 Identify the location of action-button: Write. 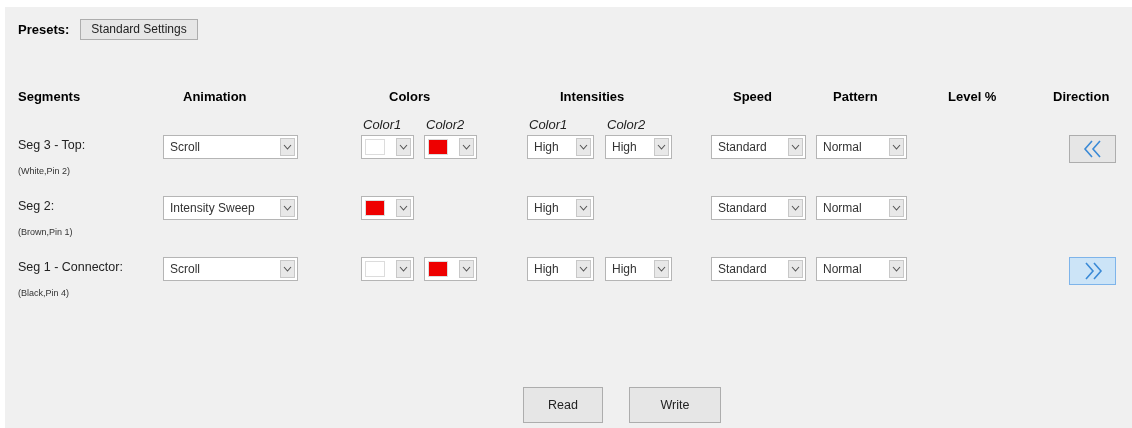
(675, 405).